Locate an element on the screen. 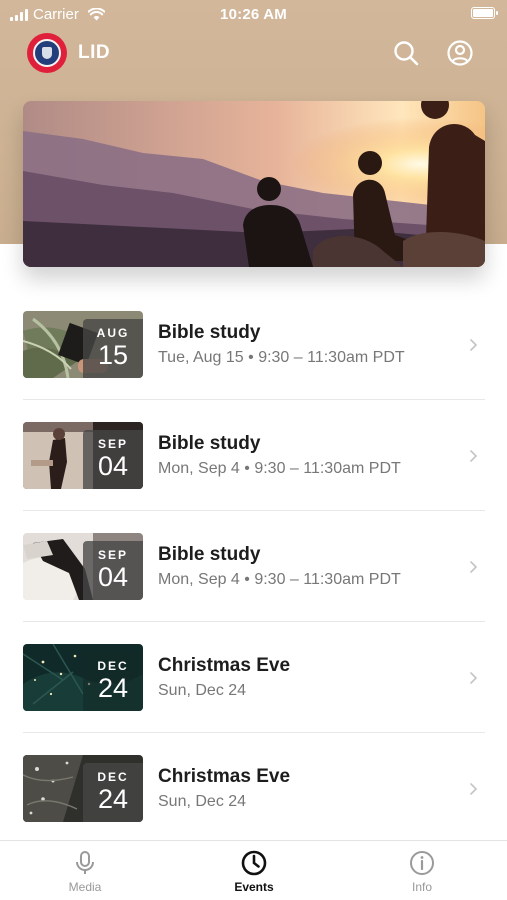  info-icon is located at coordinates (422, 863).